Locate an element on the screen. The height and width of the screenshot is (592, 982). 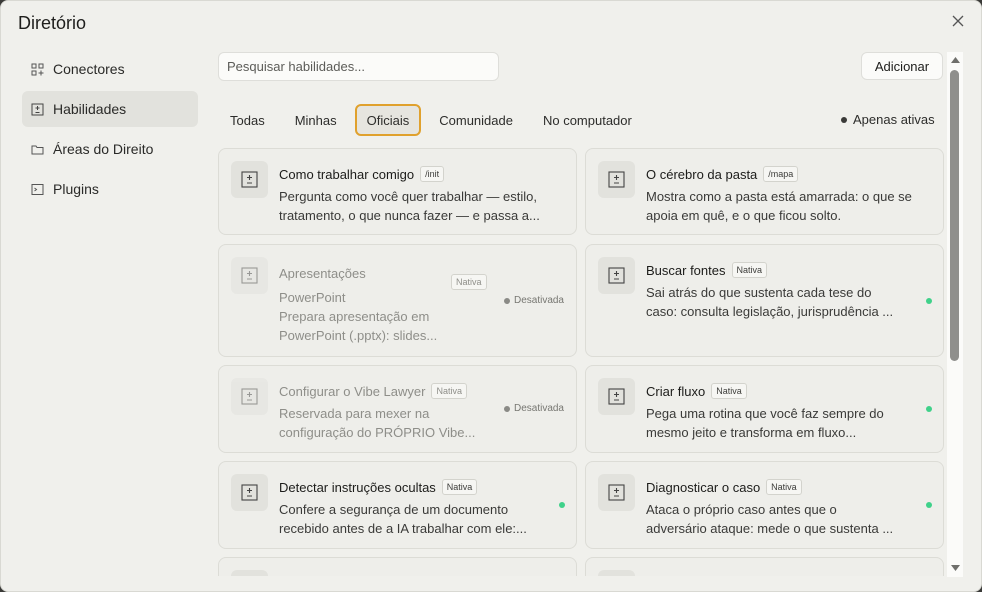
tab-minhas: Minhas is located at coordinates (316, 120).